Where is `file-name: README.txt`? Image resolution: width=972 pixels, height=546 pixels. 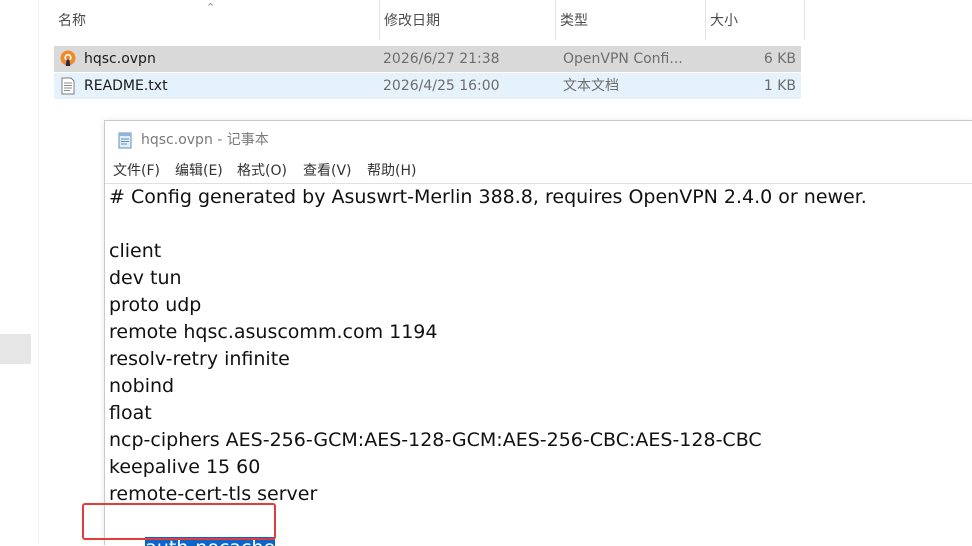
file-name: README.txt is located at coordinates (126, 86).